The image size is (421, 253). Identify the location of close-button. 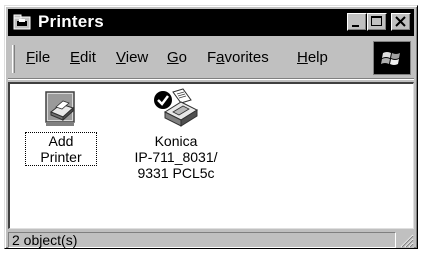
(401, 22).